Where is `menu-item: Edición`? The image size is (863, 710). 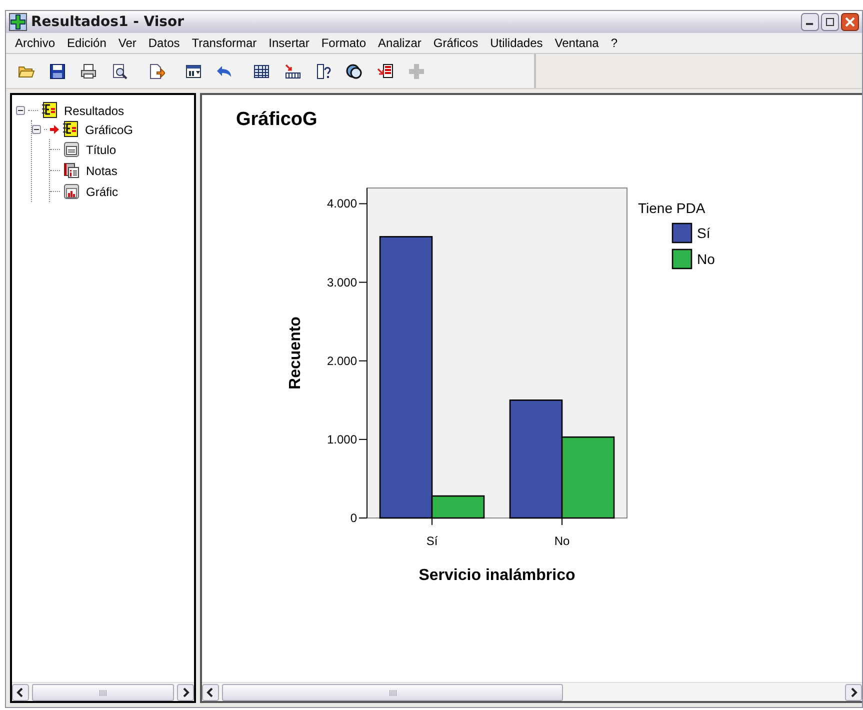
menu-item: Edición is located at coordinates (86, 43).